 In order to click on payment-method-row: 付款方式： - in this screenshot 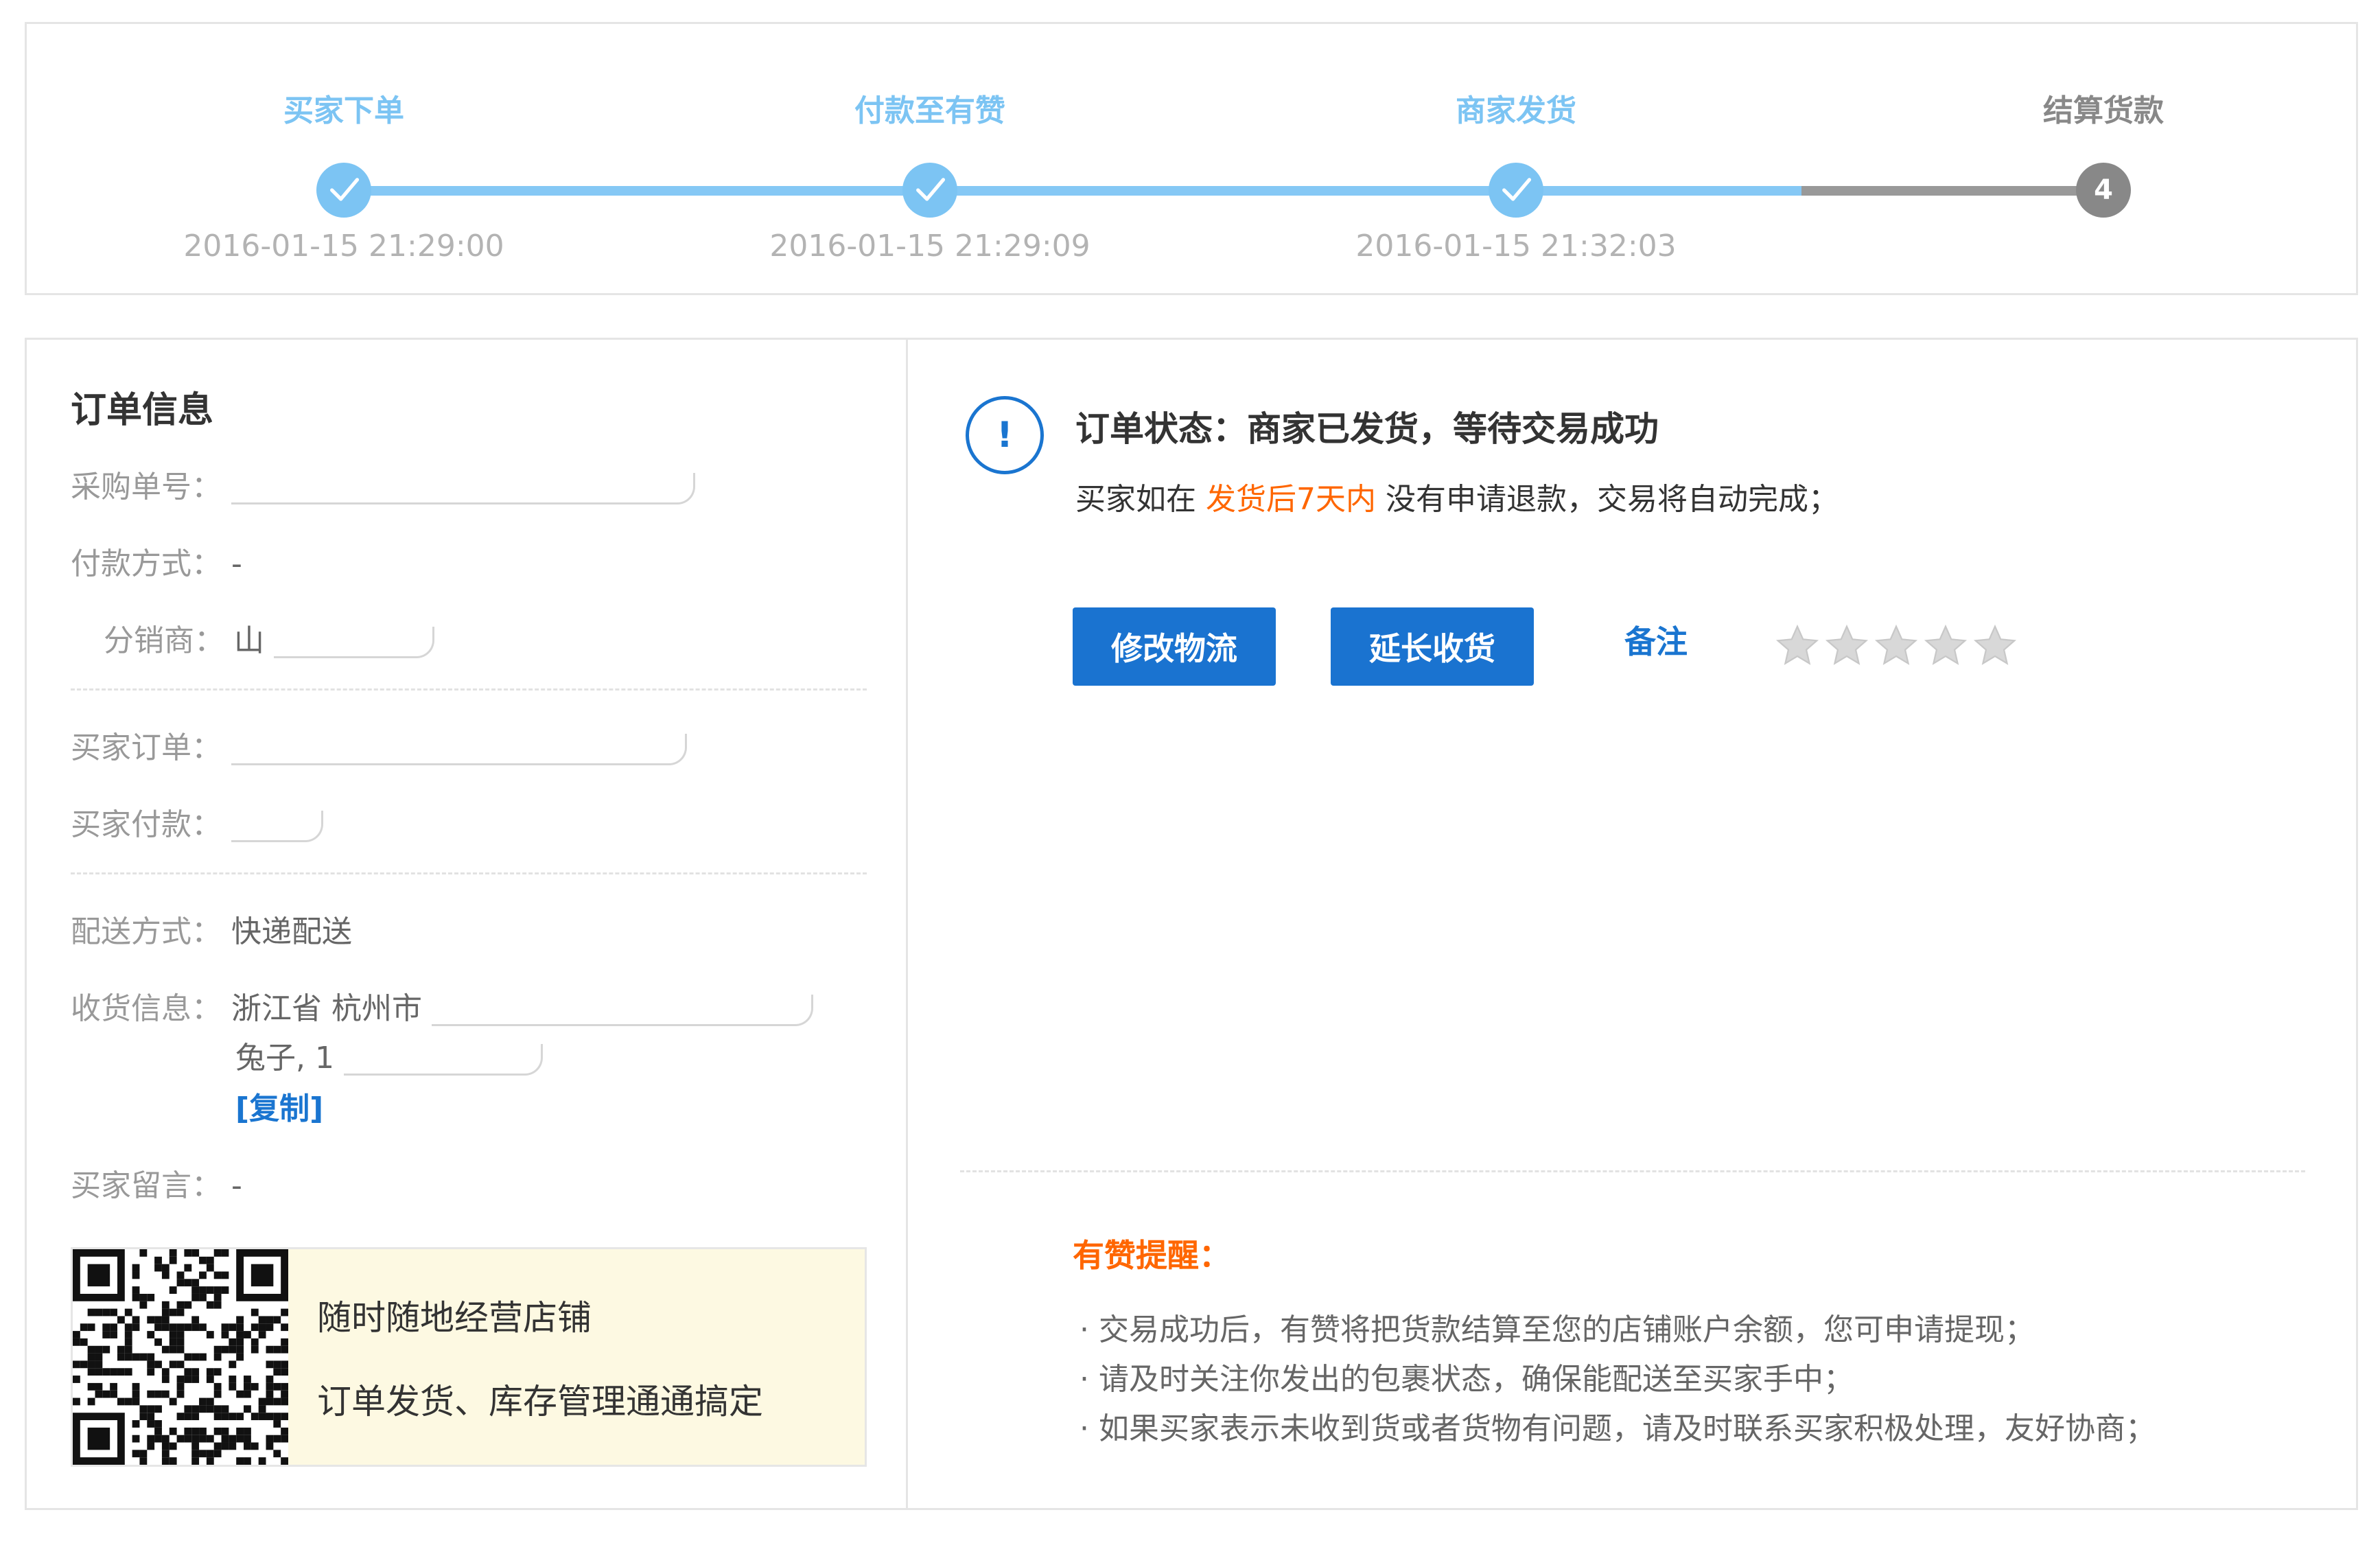, I will do `click(156, 561)`.